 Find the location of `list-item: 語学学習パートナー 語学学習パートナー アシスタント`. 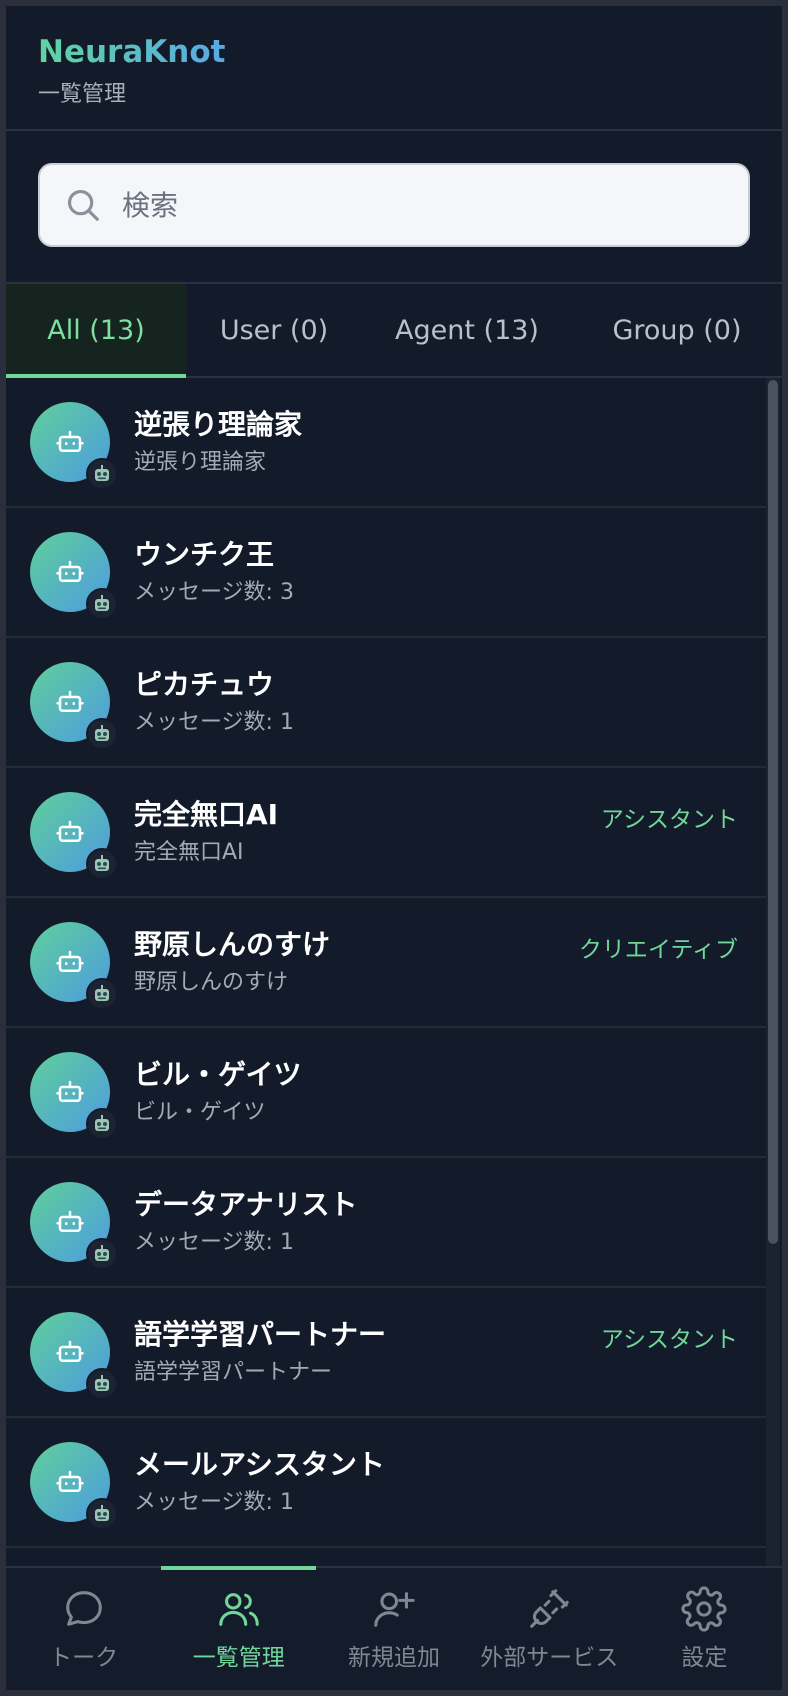

list-item: 語学学習パートナー 語学学習パートナー アシスタント is located at coordinates (388, 1353).